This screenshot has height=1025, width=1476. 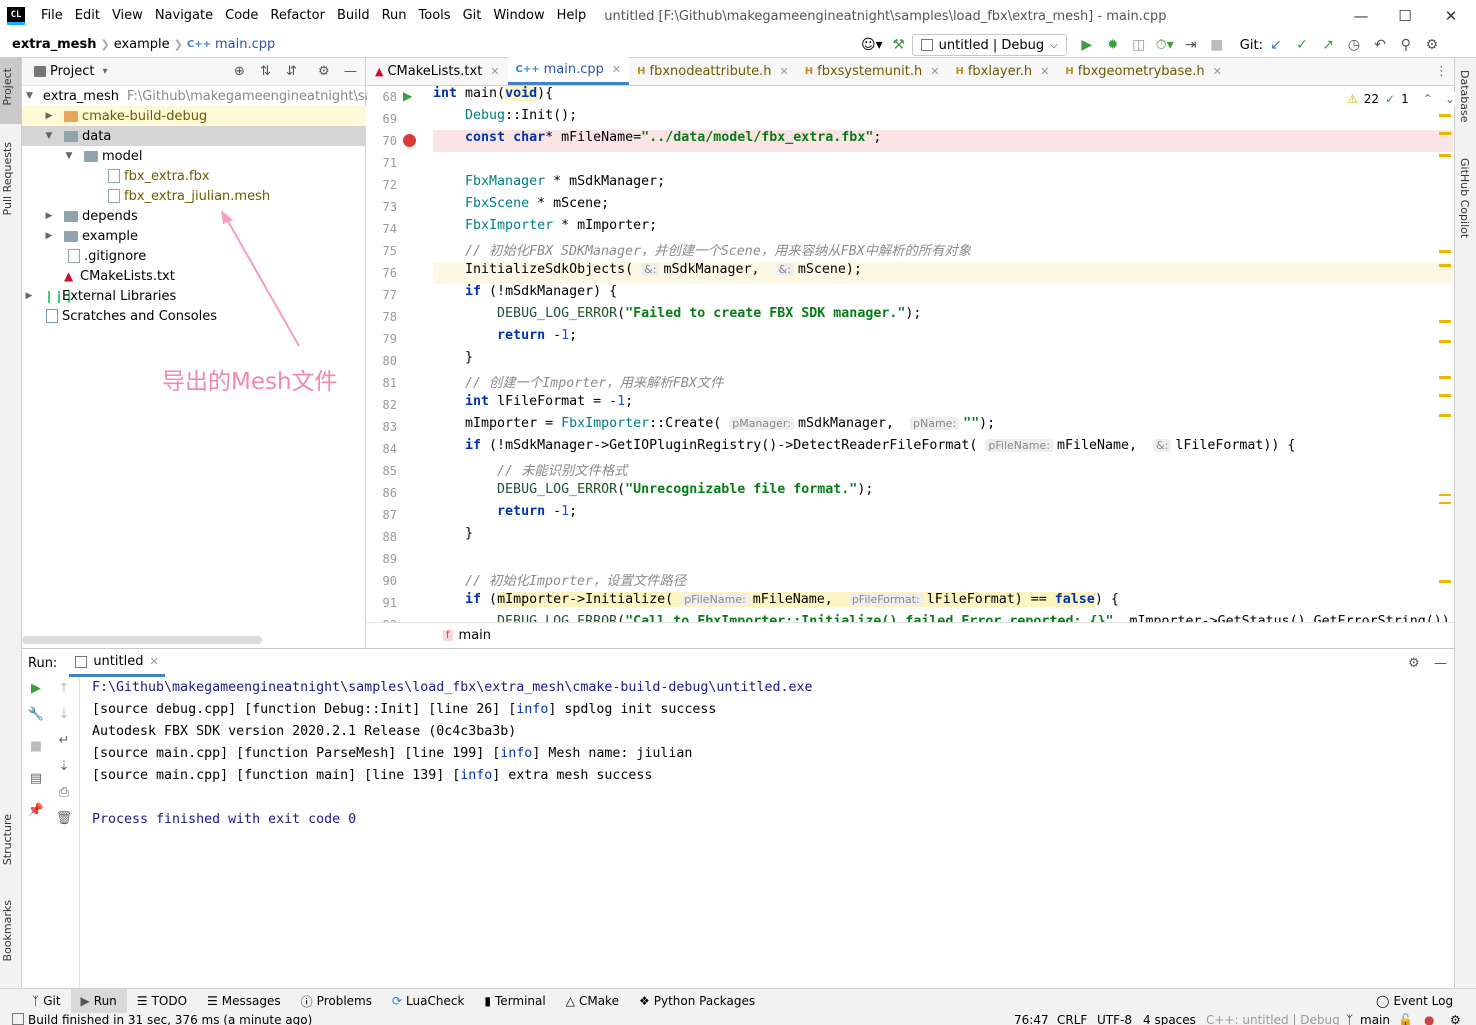 What do you see at coordinates (104, 71) in the screenshot?
I see `chevron-down-icon: ▾` at bounding box center [104, 71].